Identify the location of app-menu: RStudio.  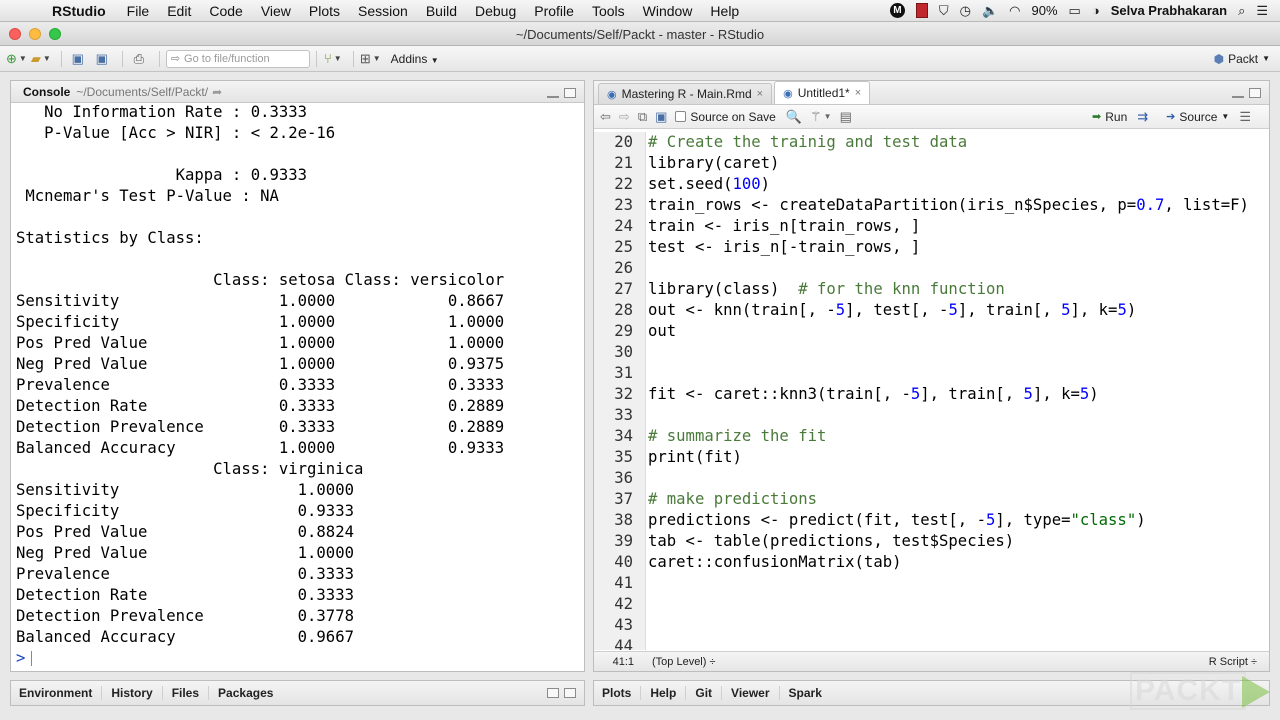
(80, 11).